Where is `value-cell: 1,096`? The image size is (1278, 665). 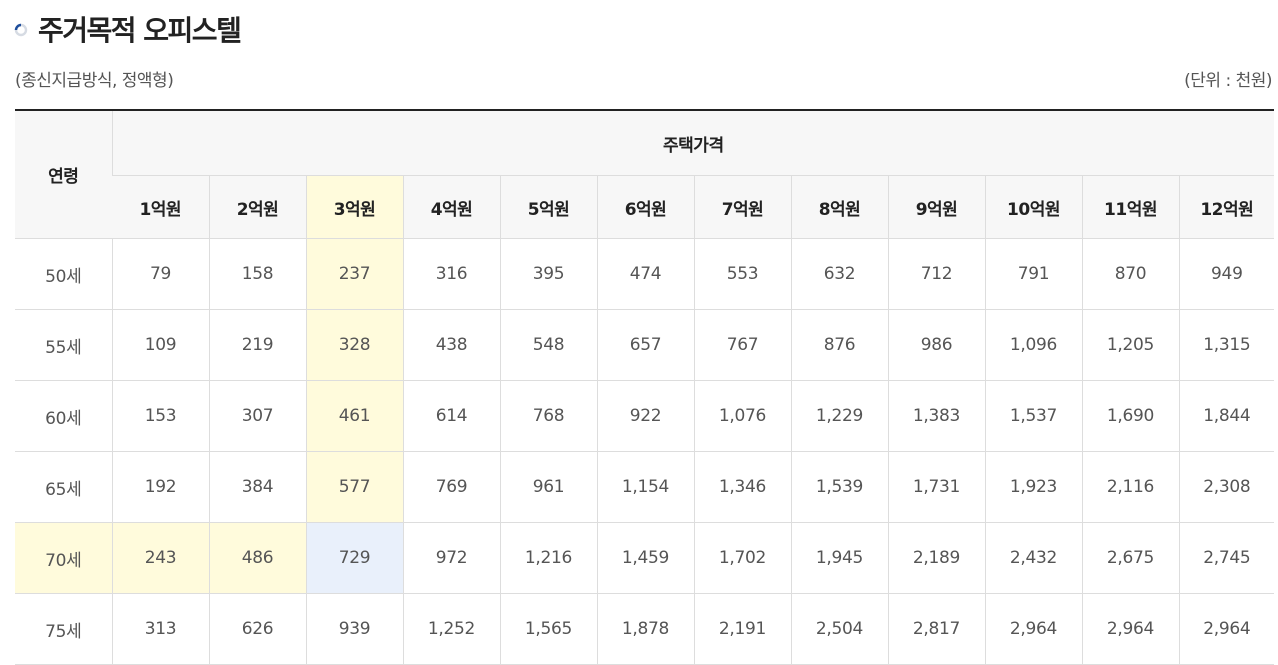 value-cell: 1,096 is located at coordinates (1033, 345).